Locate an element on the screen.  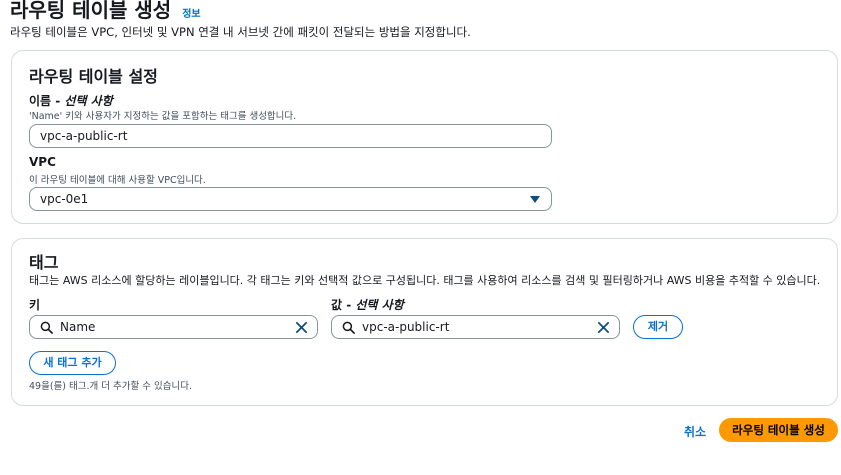
create-route-table-button: 라우팅 테이블 생성 is located at coordinates (778, 430).